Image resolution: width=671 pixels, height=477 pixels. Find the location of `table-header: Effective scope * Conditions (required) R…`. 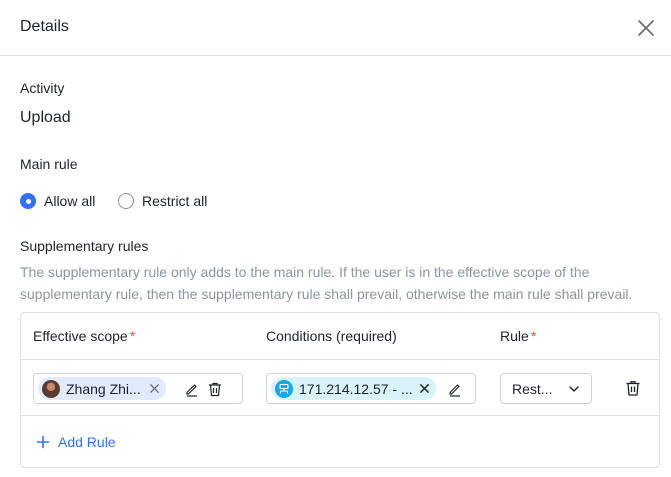

table-header: Effective scope * Conditions (required) R… is located at coordinates (340, 336).